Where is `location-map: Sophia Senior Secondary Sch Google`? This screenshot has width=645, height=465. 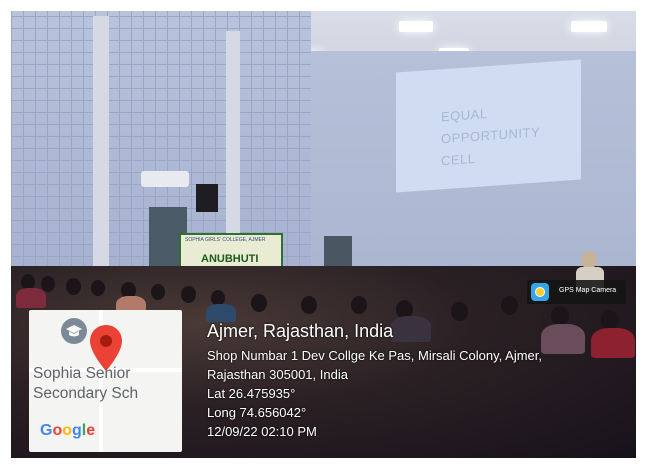 location-map: Sophia Senior Secondary Sch Google is located at coordinates (105, 381).